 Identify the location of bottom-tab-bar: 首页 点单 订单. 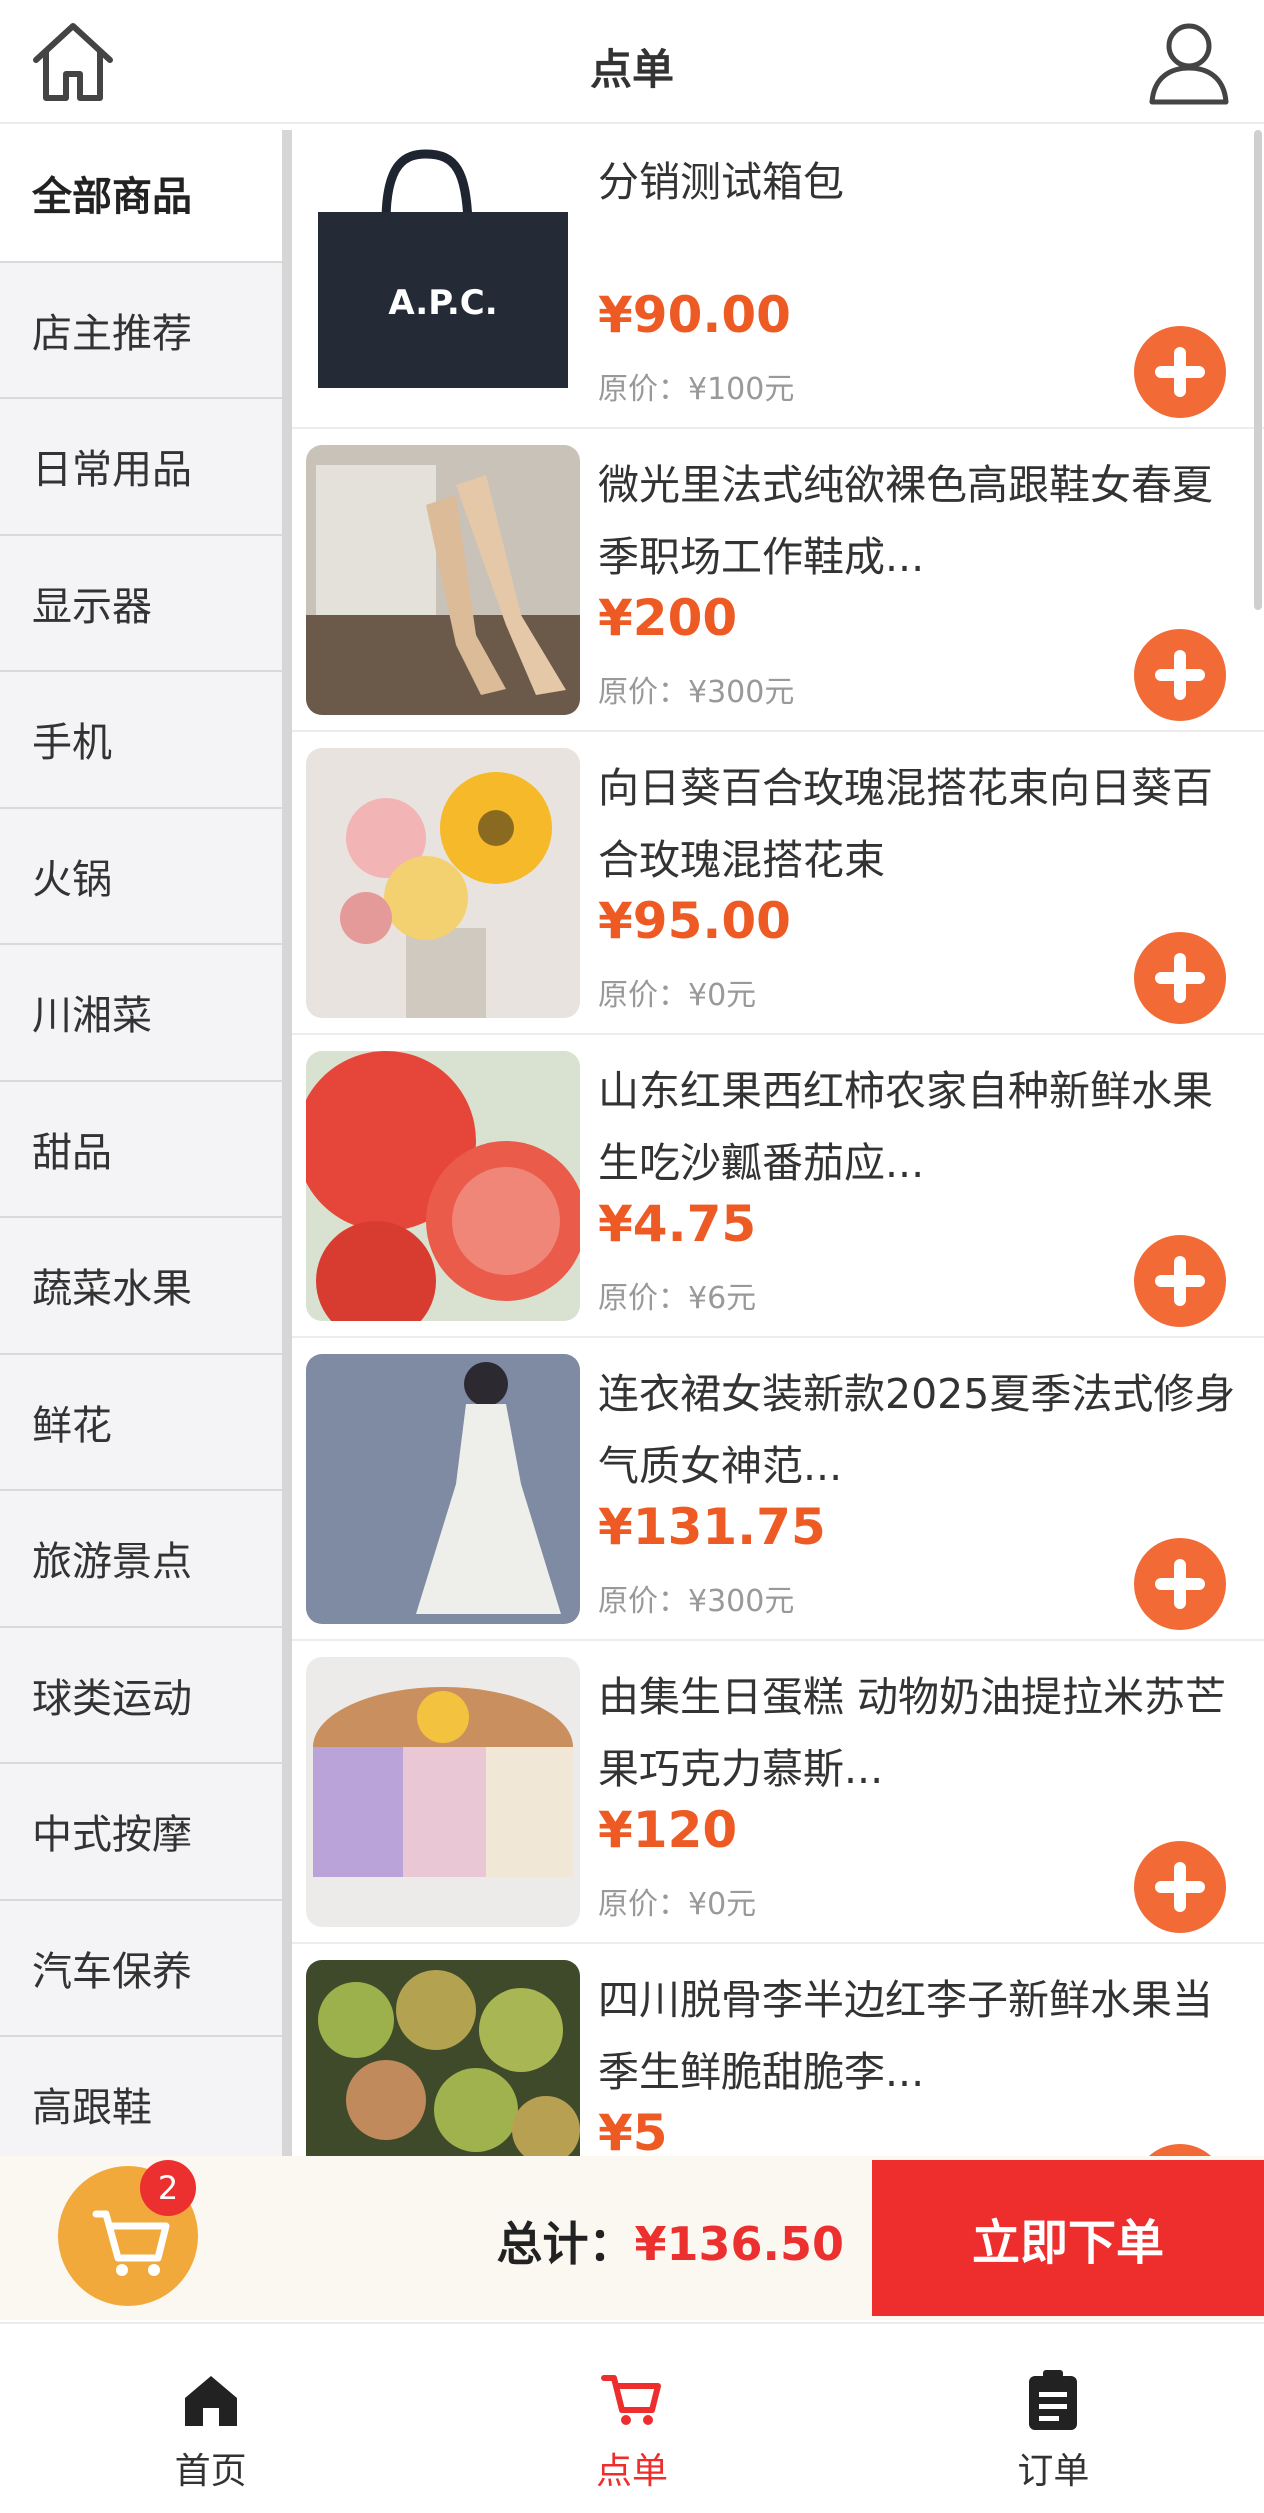
(632, 2417).